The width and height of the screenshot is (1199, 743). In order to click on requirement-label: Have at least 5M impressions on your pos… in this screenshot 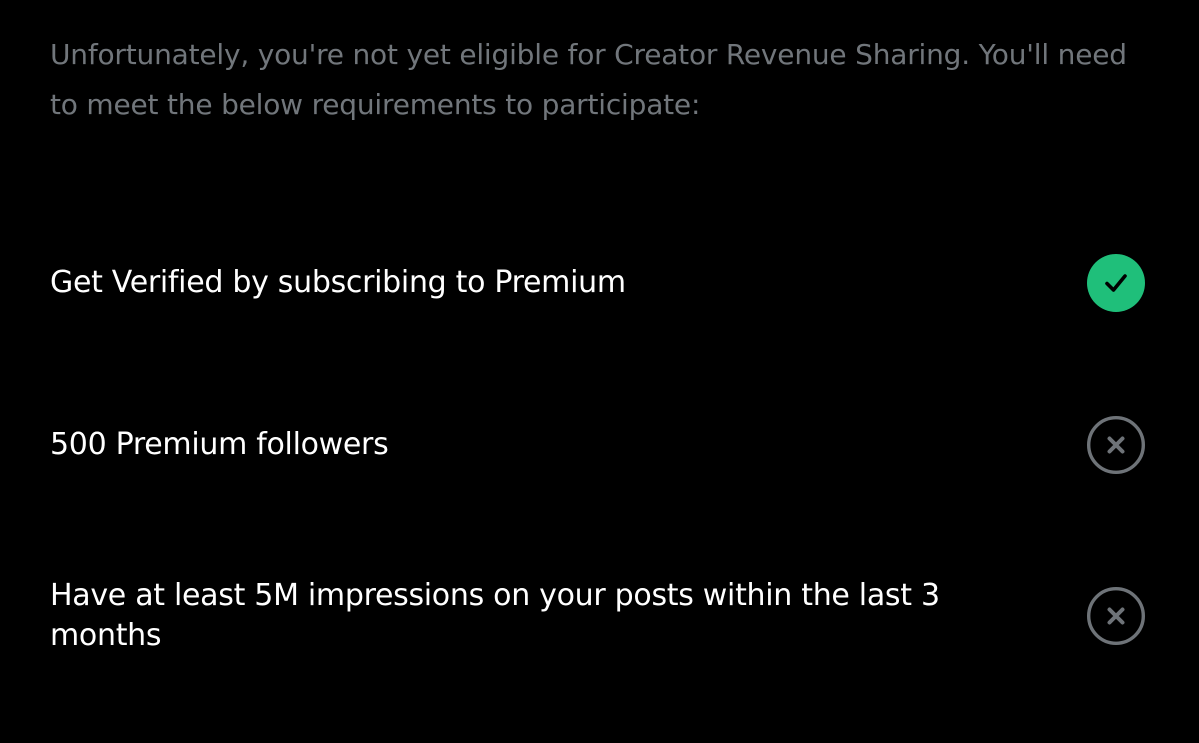, I will do `click(495, 615)`.